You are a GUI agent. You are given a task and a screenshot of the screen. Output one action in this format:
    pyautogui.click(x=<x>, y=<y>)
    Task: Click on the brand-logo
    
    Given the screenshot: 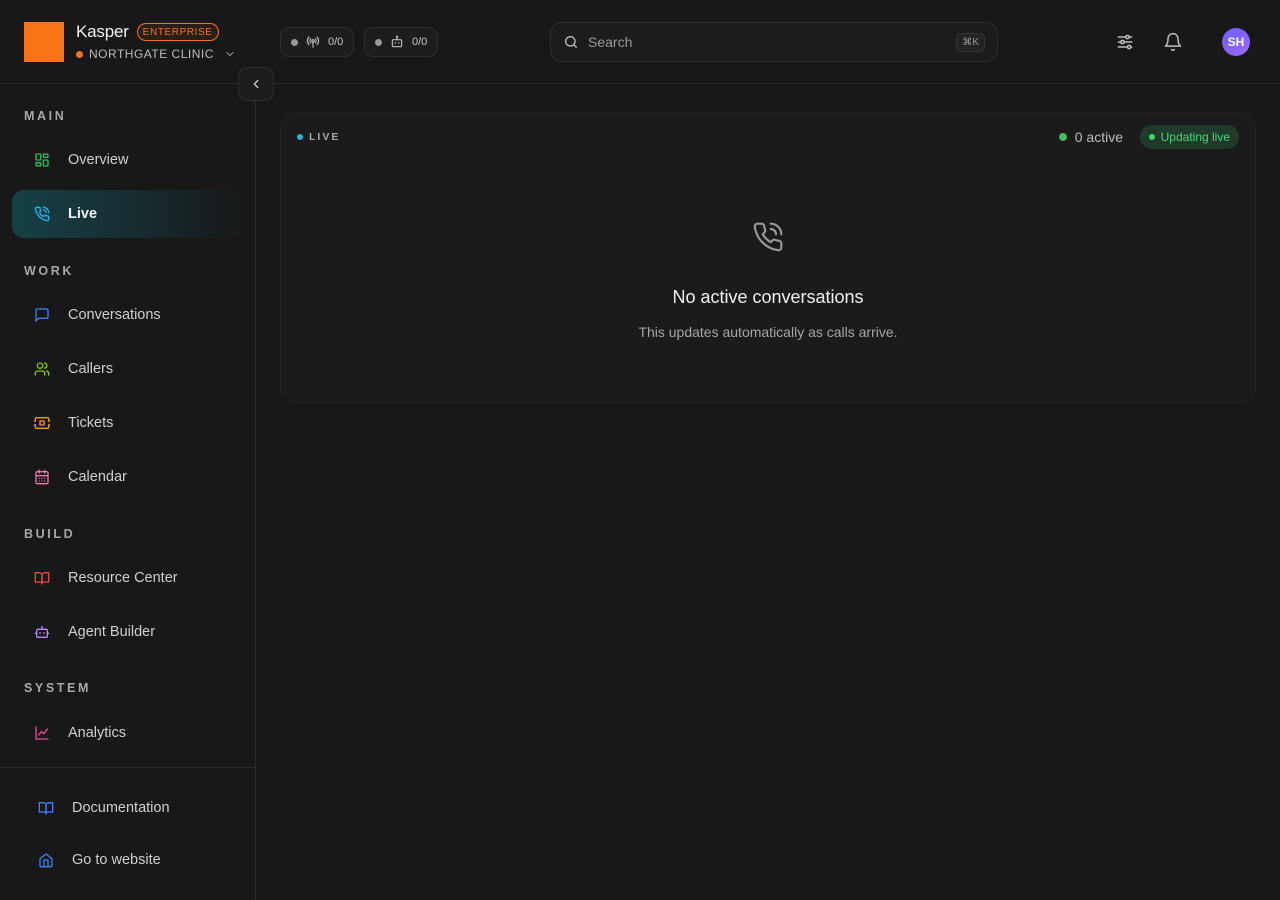 What is the action you would take?
    pyautogui.click(x=44, y=42)
    